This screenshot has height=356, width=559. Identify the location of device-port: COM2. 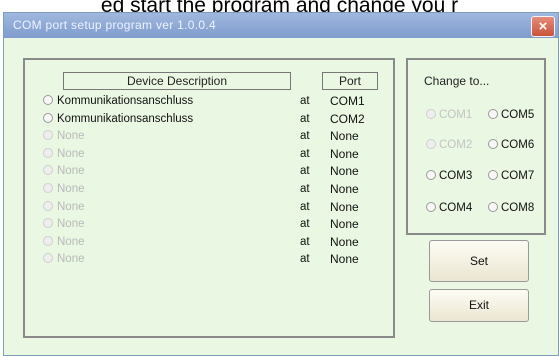
(347, 118).